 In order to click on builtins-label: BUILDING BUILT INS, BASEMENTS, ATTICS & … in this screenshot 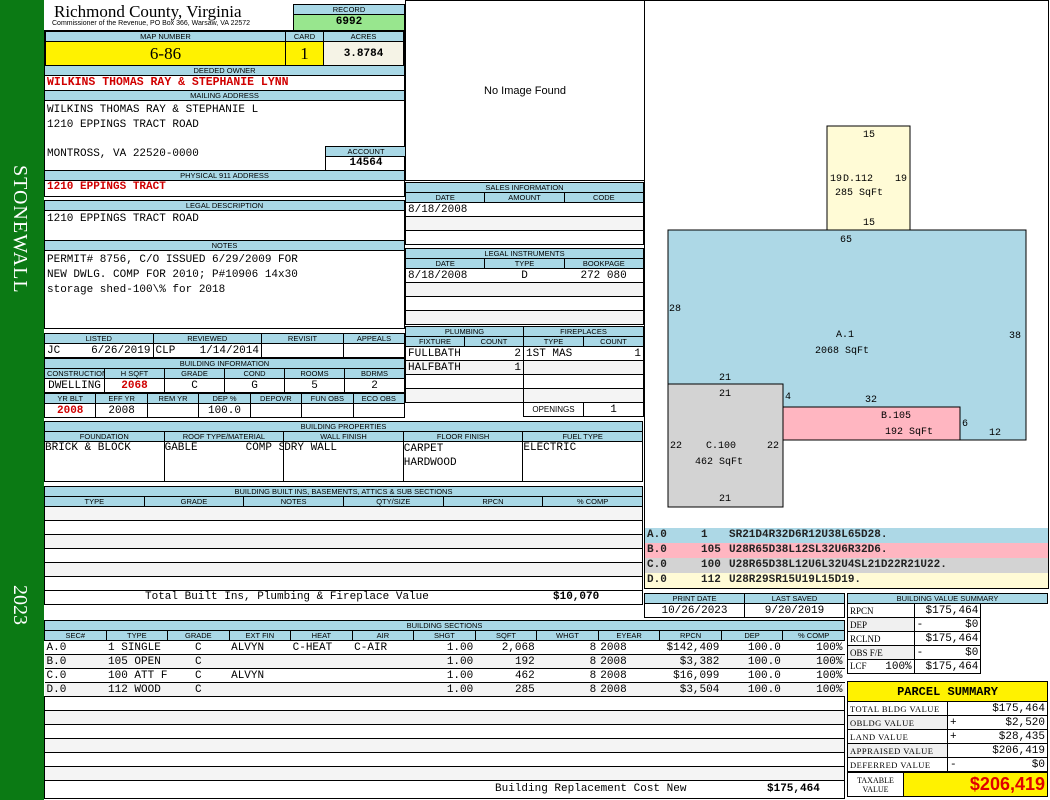, I will do `click(343, 491)`.